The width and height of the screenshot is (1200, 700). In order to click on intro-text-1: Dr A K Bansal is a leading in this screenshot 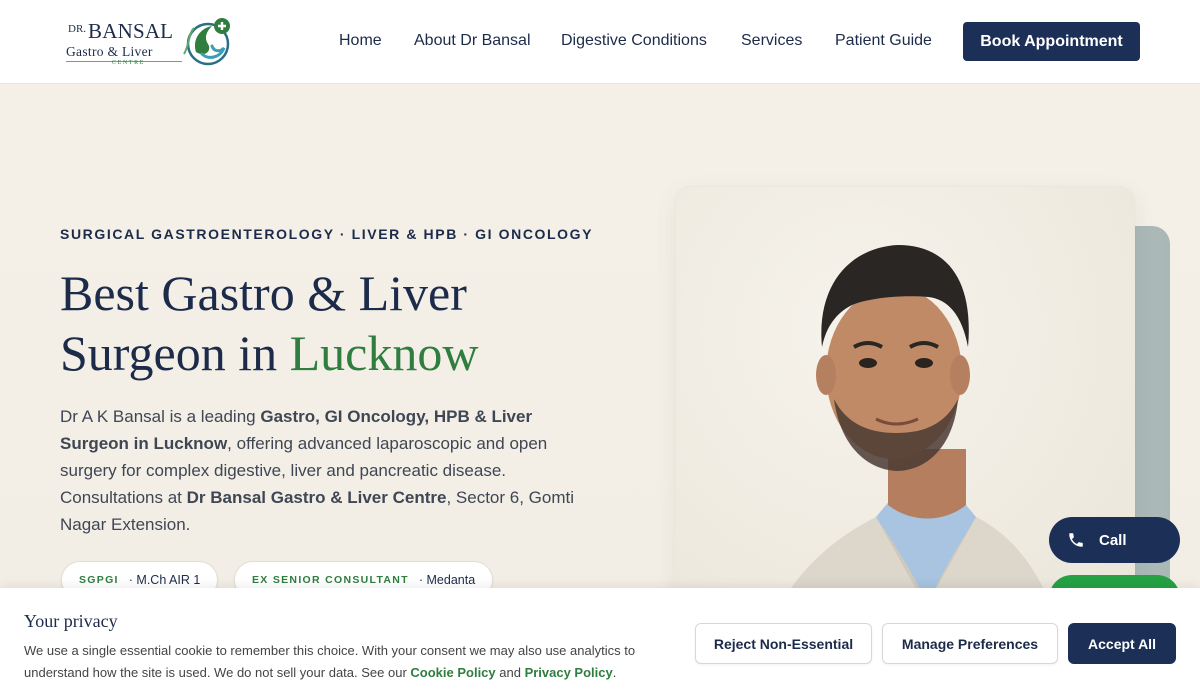, I will do `click(160, 416)`.